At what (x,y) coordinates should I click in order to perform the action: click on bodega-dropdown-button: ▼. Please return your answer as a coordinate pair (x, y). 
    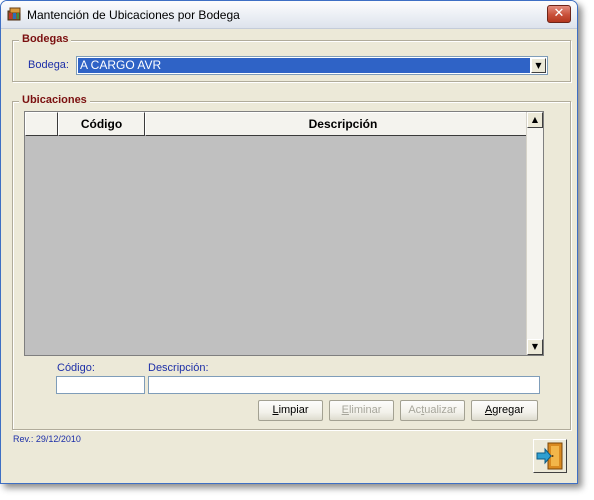
    Looking at the image, I should click on (538, 65).